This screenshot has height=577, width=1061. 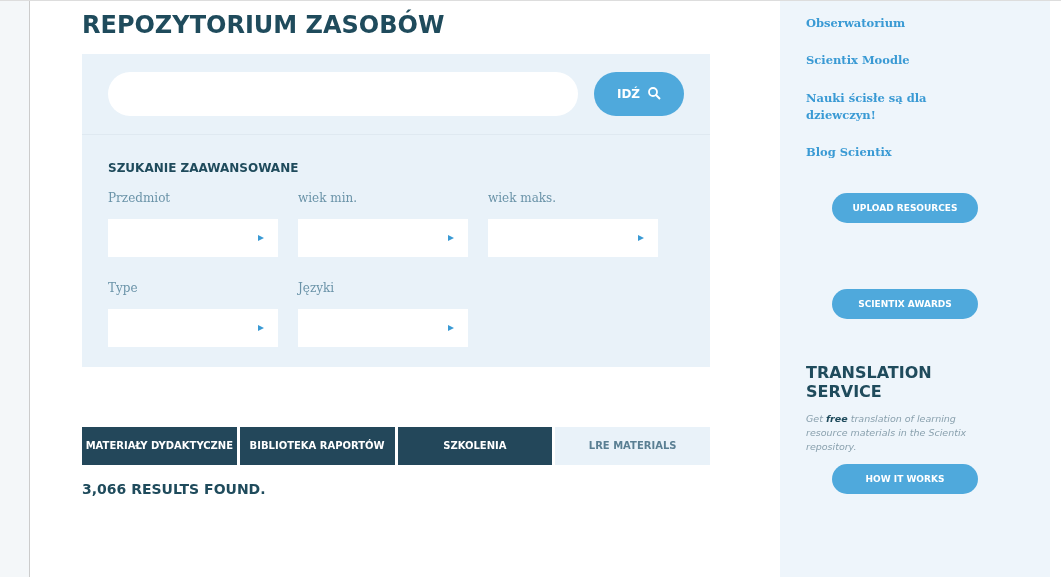 What do you see at coordinates (632, 445) in the screenshot?
I see `category-tab: LRE MATERIALS` at bounding box center [632, 445].